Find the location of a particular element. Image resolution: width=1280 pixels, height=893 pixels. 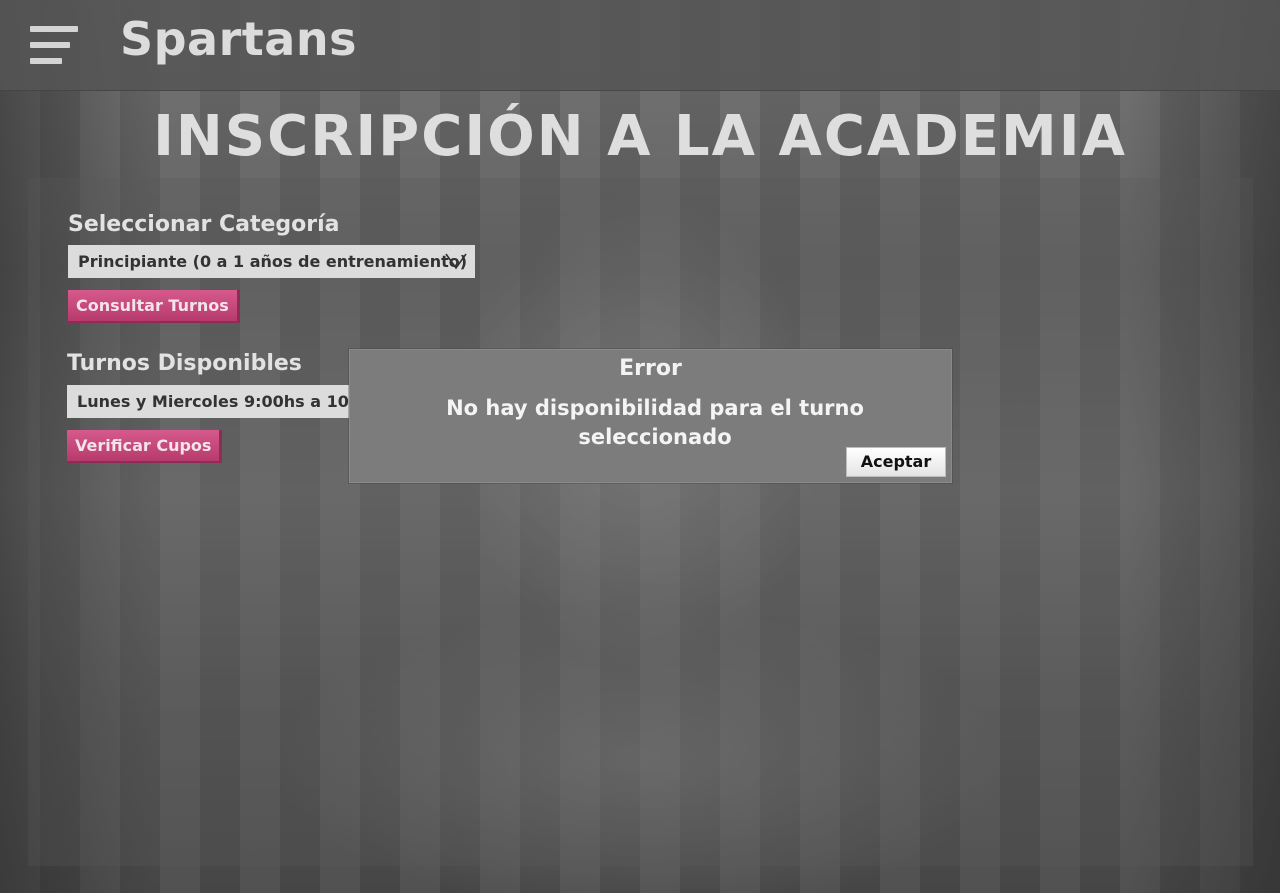

turnos-label: Turnos Disponibles is located at coordinates (184, 363).